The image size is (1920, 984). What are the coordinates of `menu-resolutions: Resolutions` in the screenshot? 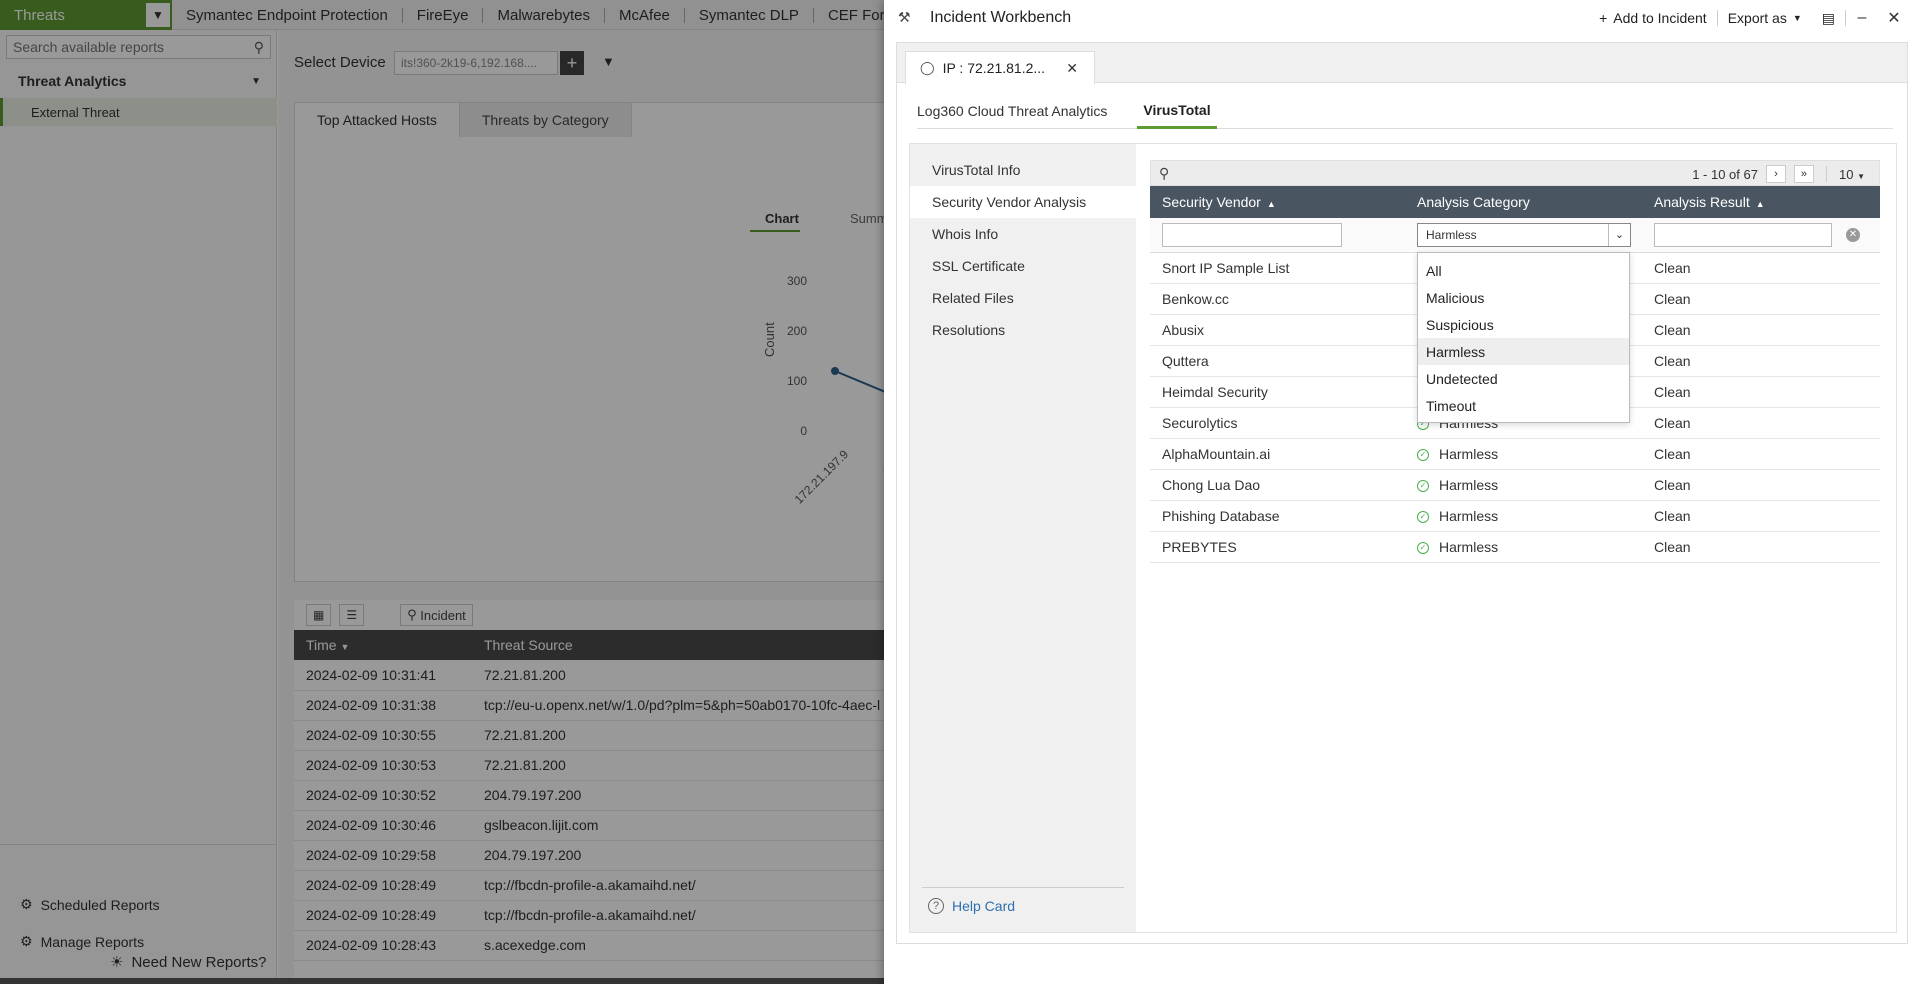 It's located at (1023, 330).